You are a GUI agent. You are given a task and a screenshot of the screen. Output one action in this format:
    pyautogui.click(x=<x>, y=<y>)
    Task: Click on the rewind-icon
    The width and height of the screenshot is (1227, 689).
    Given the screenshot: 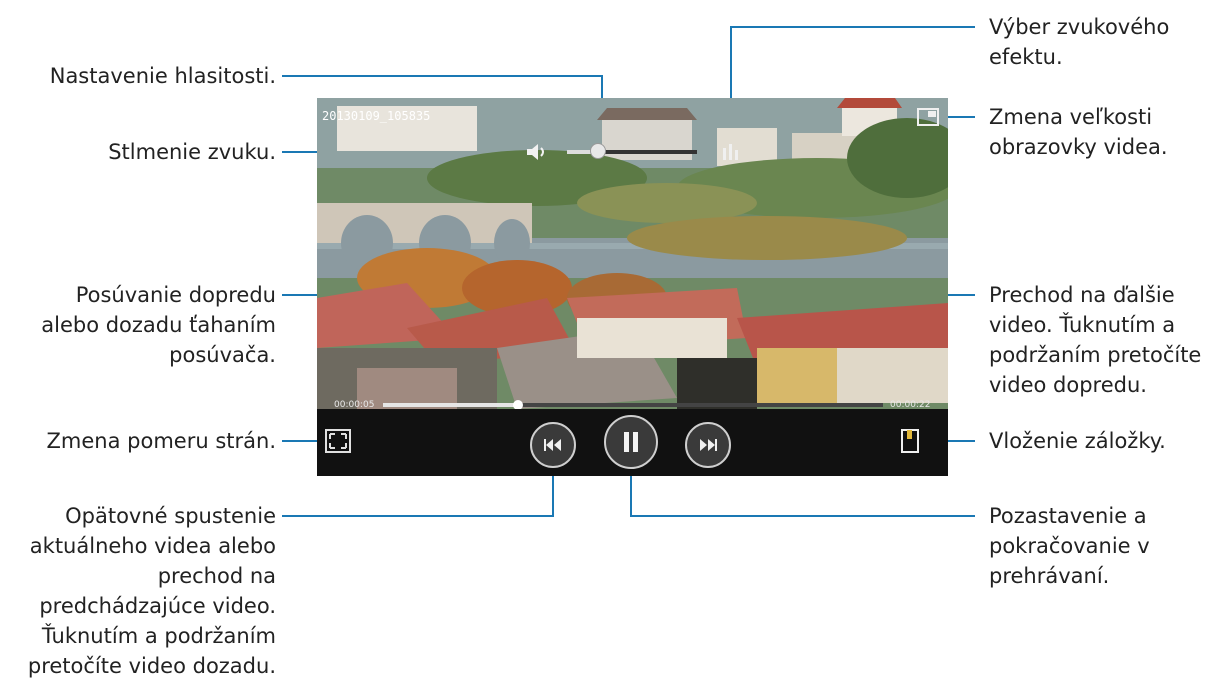 What is the action you would take?
    pyautogui.click(x=552, y=445)
    